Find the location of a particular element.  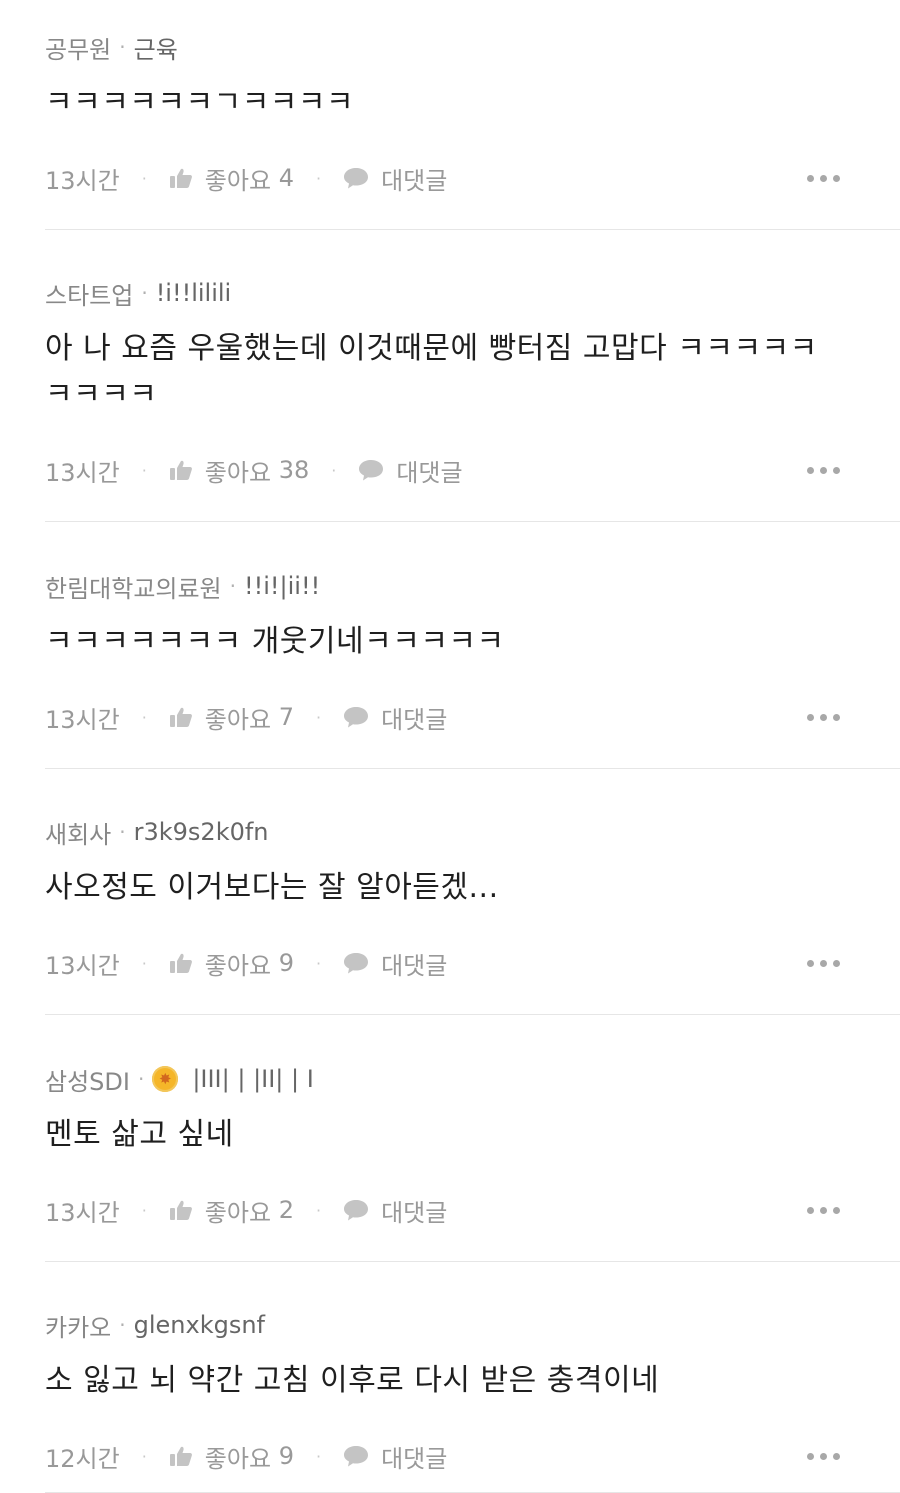

comment-text: ㅋㅋㅋㅋㅋㅋㄱㅋㅋㅋㅋ is located at coordinates (200, 102).